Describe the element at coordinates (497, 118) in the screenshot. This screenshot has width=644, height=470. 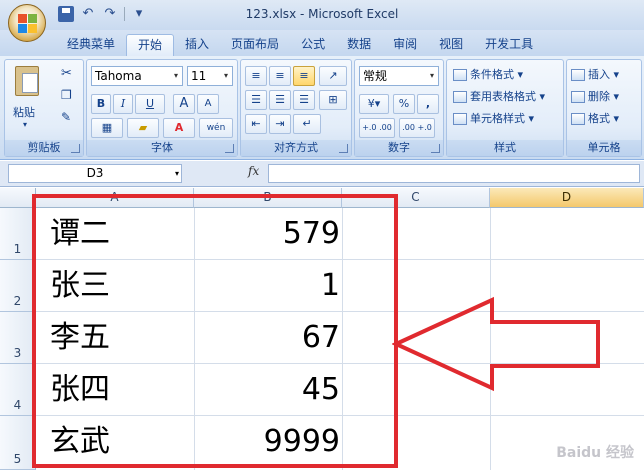
I see `cell-style-label: 单元格样式` at that location.